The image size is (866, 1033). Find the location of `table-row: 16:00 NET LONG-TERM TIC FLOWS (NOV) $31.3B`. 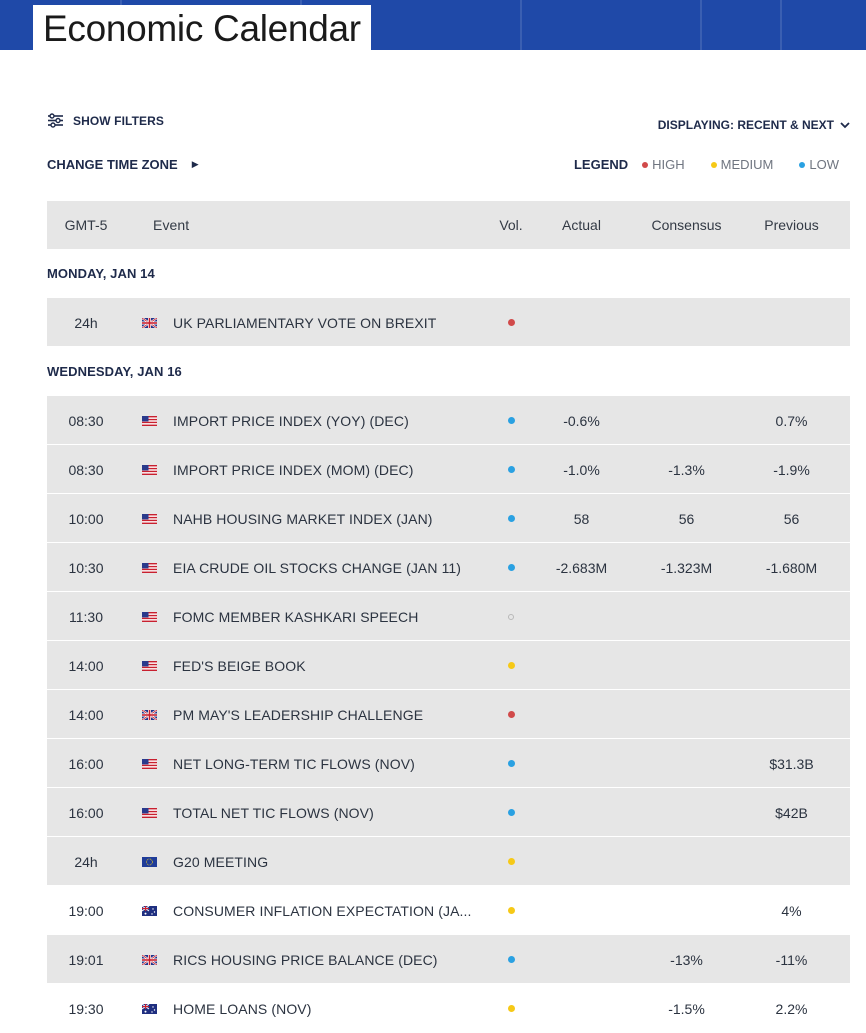

table-row: 16:00 NET LONG-TERM TIC FLOWS (NOV) $31.3B is located at coordinates (448, 763).